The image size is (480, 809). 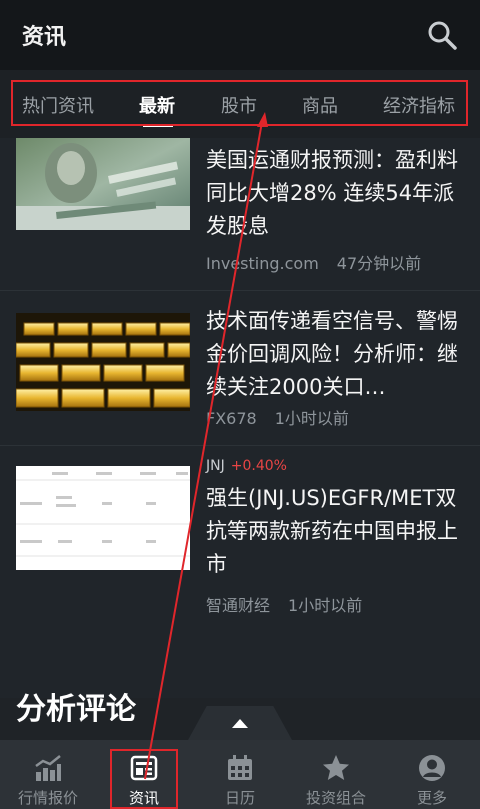 I want to click on stock-change: +0.40%, so click(x=258, y=466).